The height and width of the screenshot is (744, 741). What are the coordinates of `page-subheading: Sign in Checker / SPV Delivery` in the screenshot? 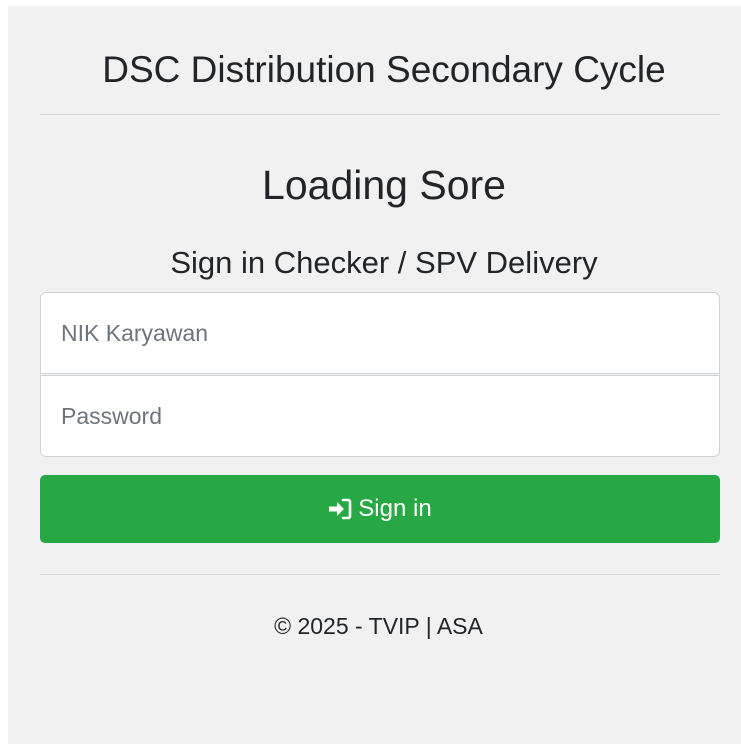 It's located at (384, 262).